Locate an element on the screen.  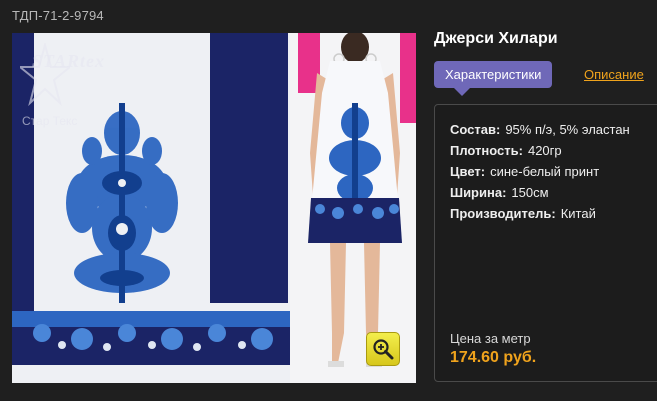
logo-title: STARtex is located at coordinates (69, 61).